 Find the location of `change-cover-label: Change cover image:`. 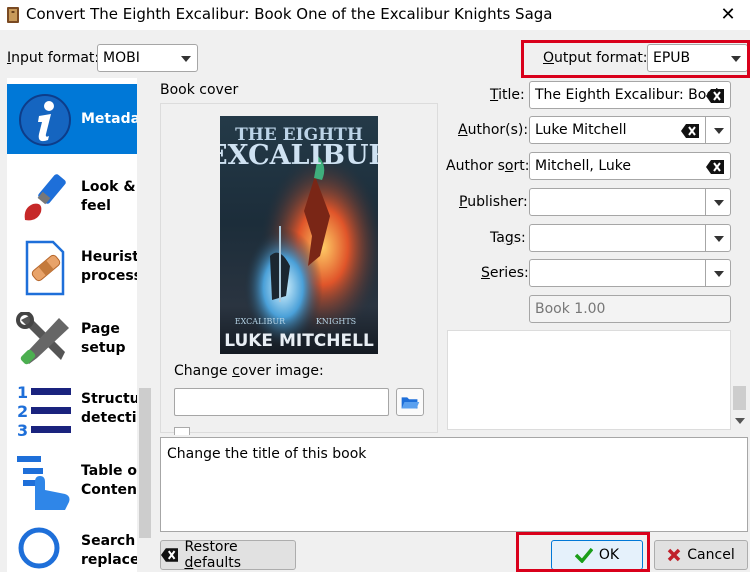

change-cover-label: Change cover image: is located at coordinates (249, 371).